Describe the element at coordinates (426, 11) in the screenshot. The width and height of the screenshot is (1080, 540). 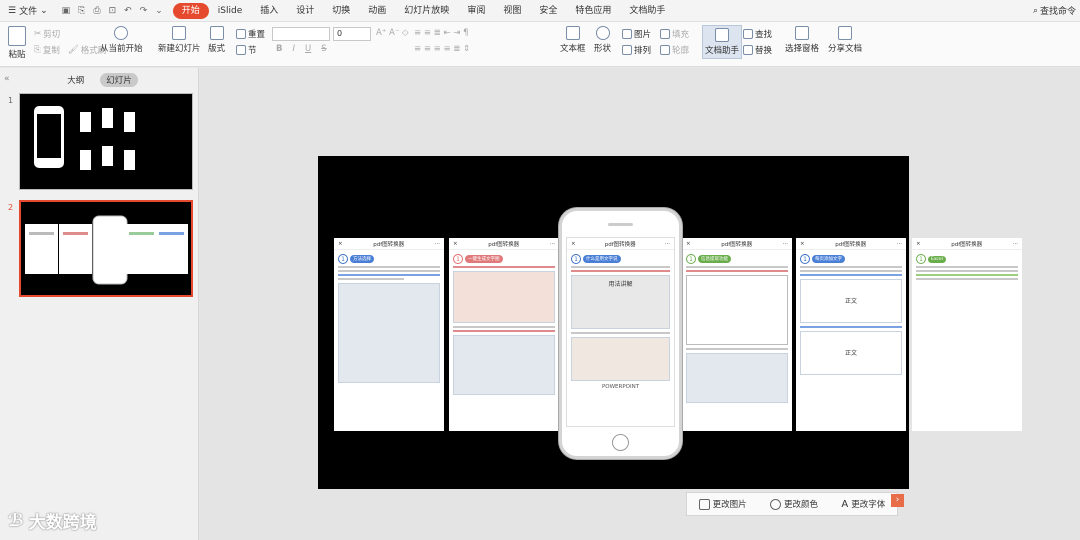
I see `tab-slideshow: 幻灯片放映` at that location.